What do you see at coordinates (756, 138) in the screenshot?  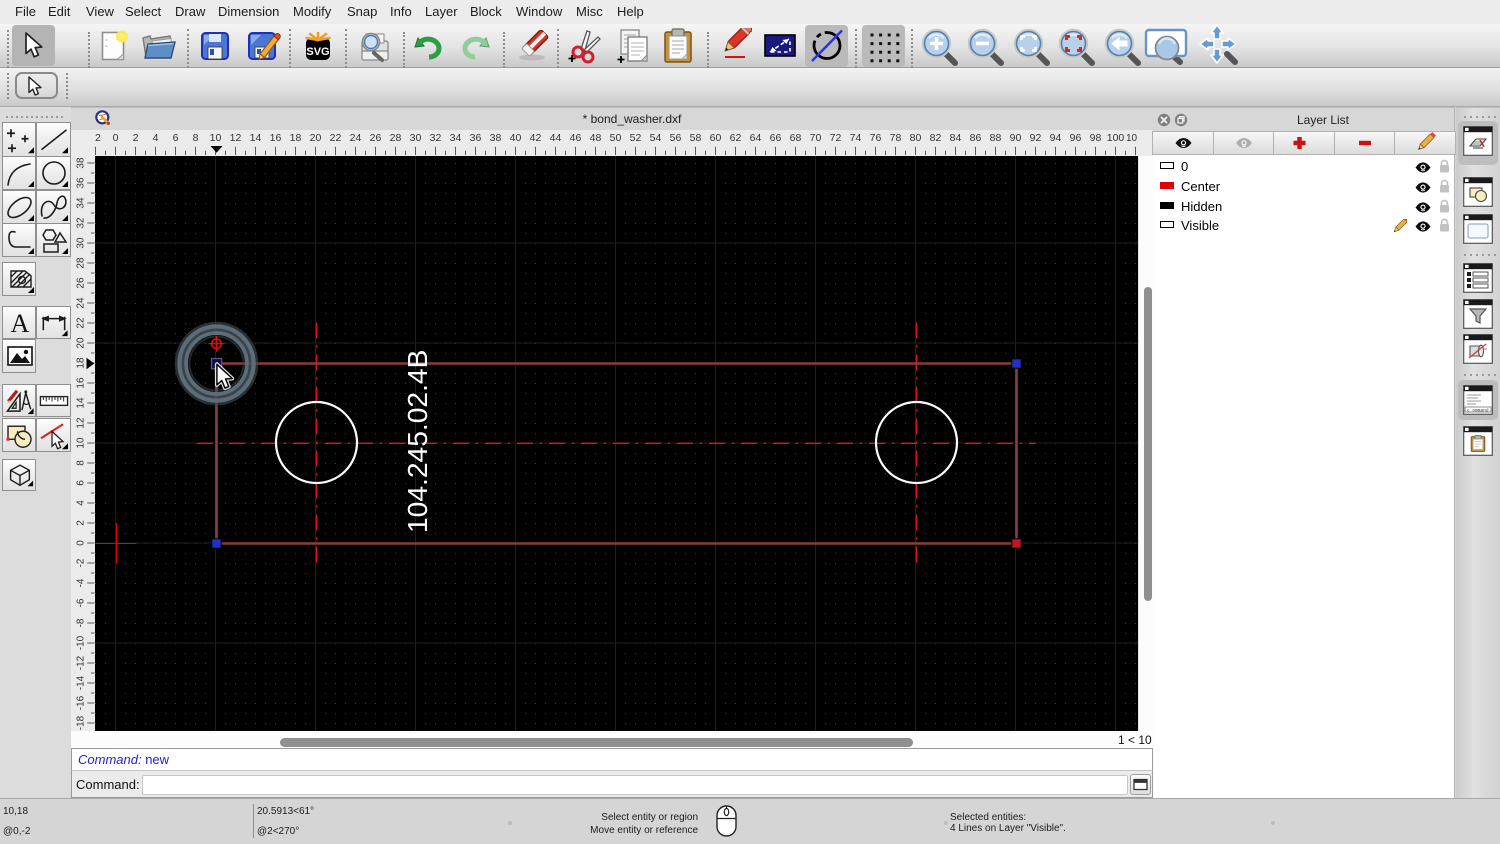 I see `svg-text: 64` at bounding box center [756, 138].